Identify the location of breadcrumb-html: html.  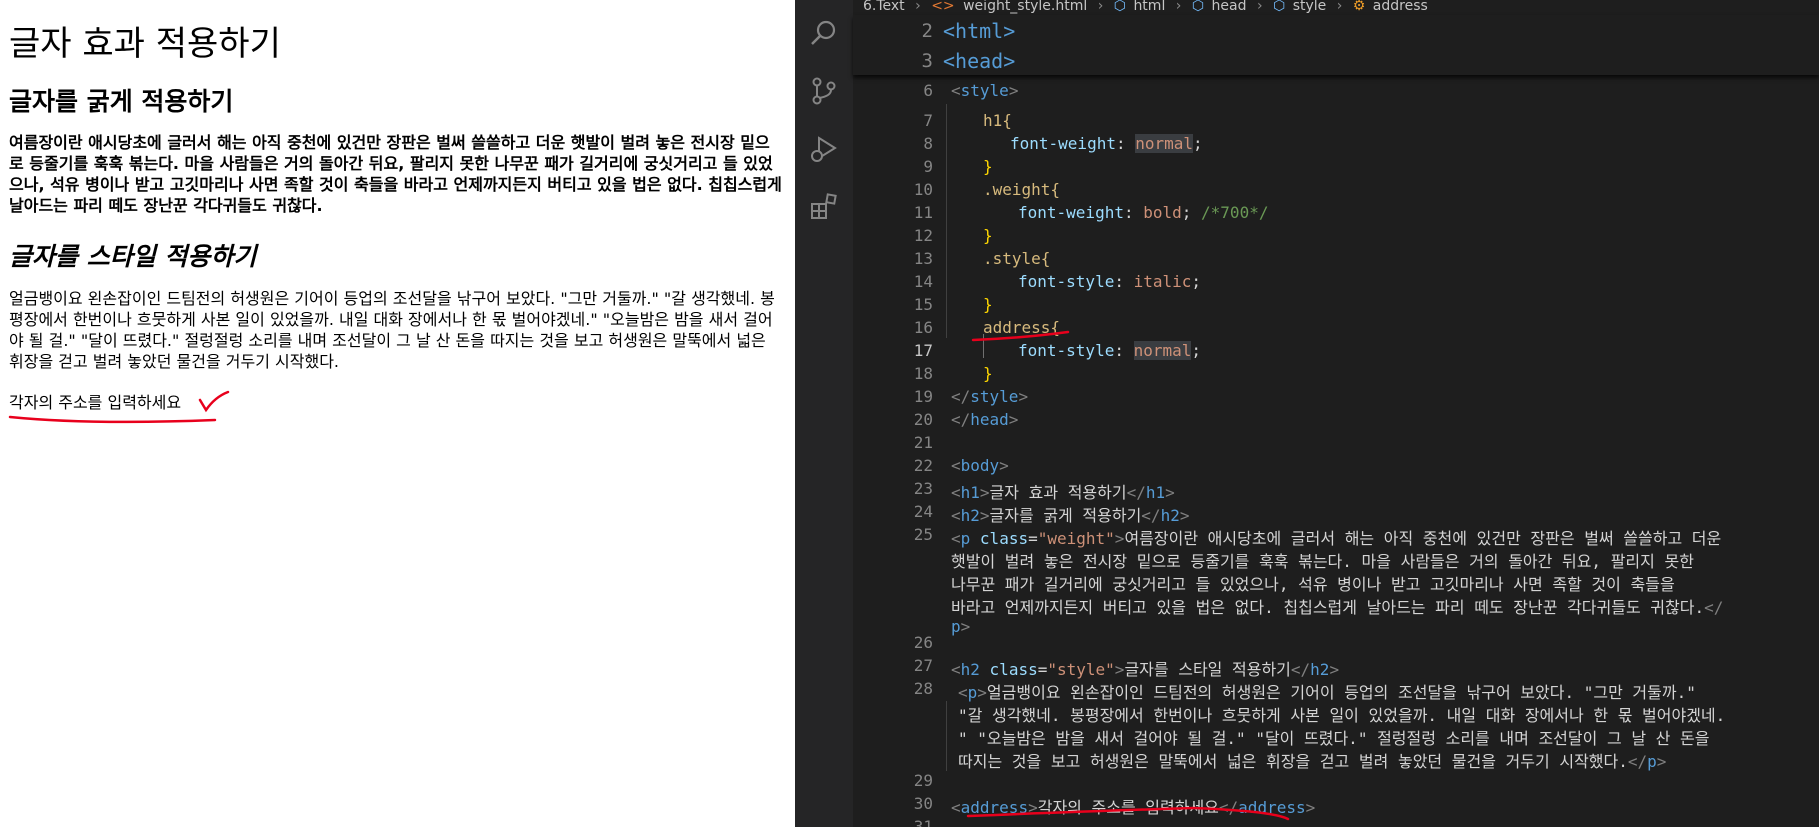
(1149, 6).